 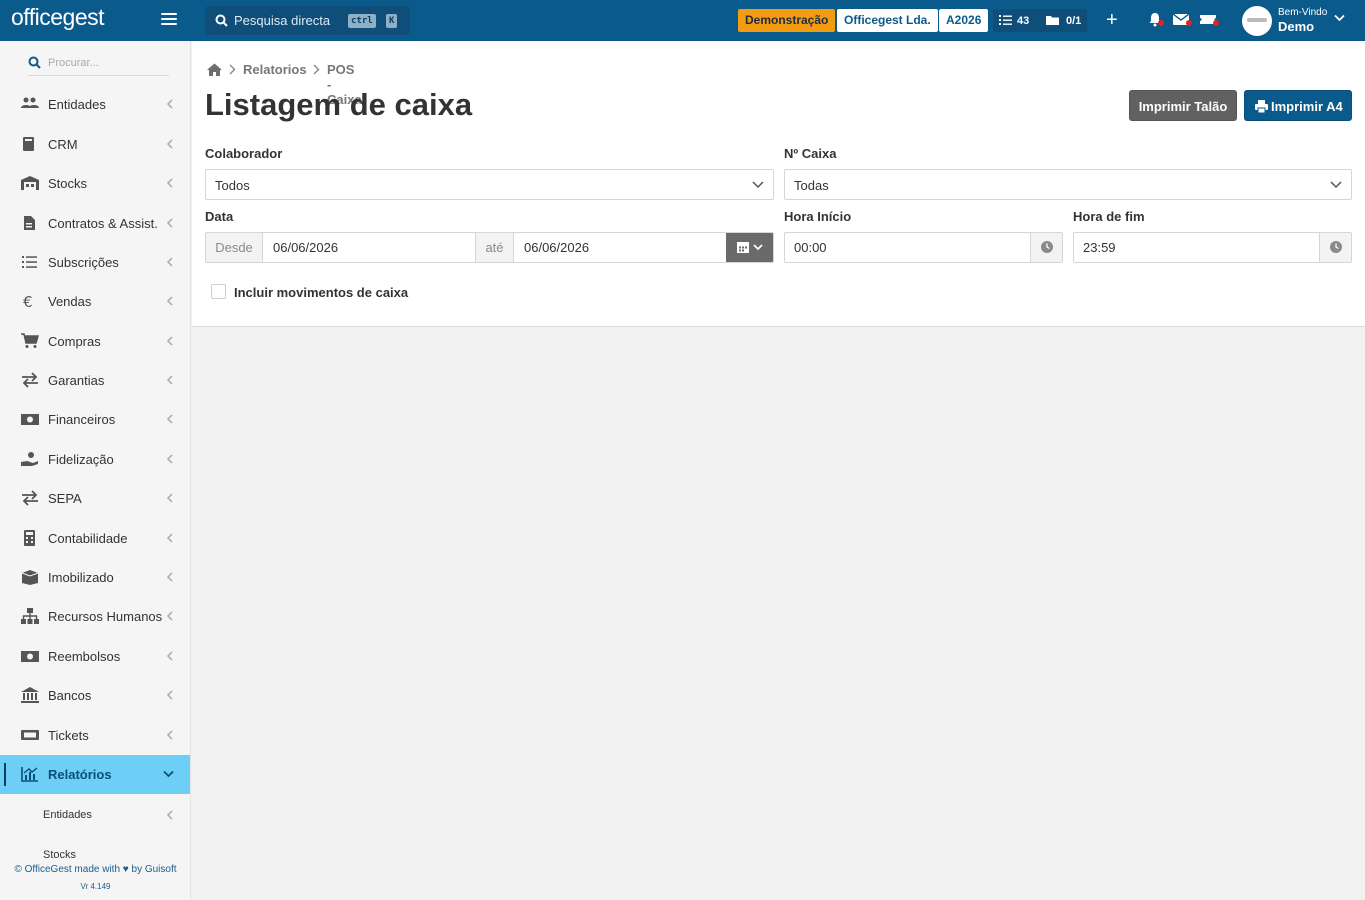 What do you see at coordinates (1073, 21) in the screenshot?
I see `docs-count: 0/1` at bounding box center [1073, 21].